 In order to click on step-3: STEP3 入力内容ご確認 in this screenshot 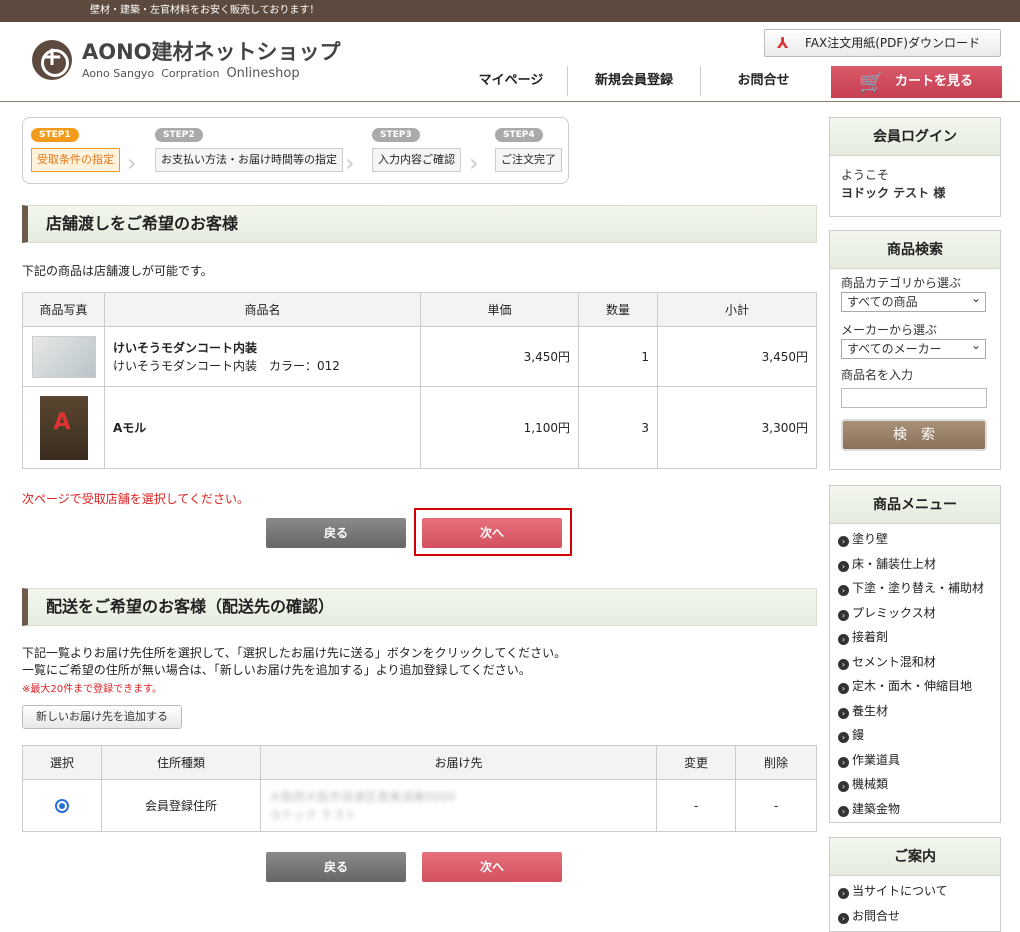, I will do `click(416, 151)`.